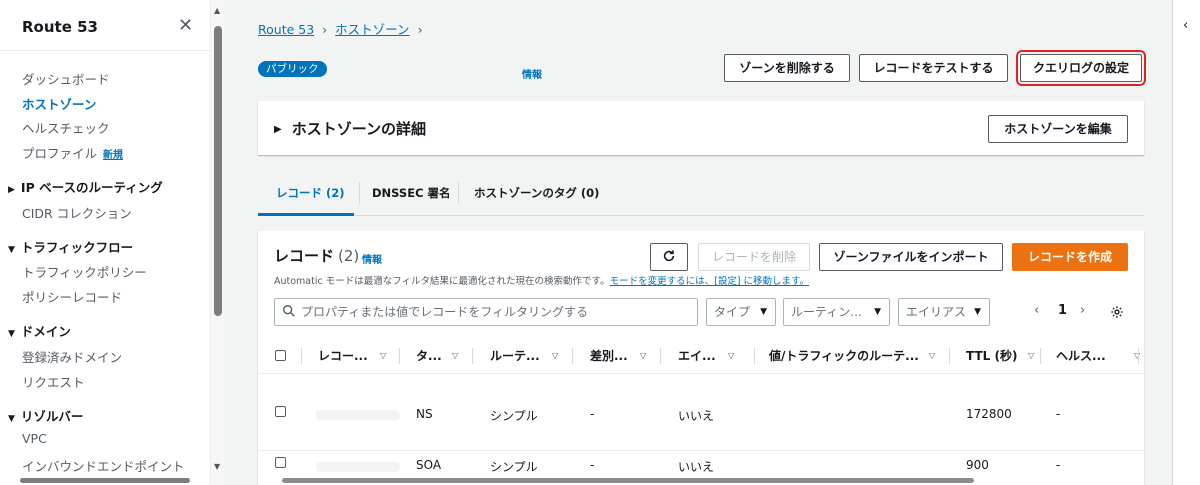  Describe the element at coordinates (536, 195) in the screenshot. I see `tab-tags: ホストゾーンのタグ (0)` at that location.